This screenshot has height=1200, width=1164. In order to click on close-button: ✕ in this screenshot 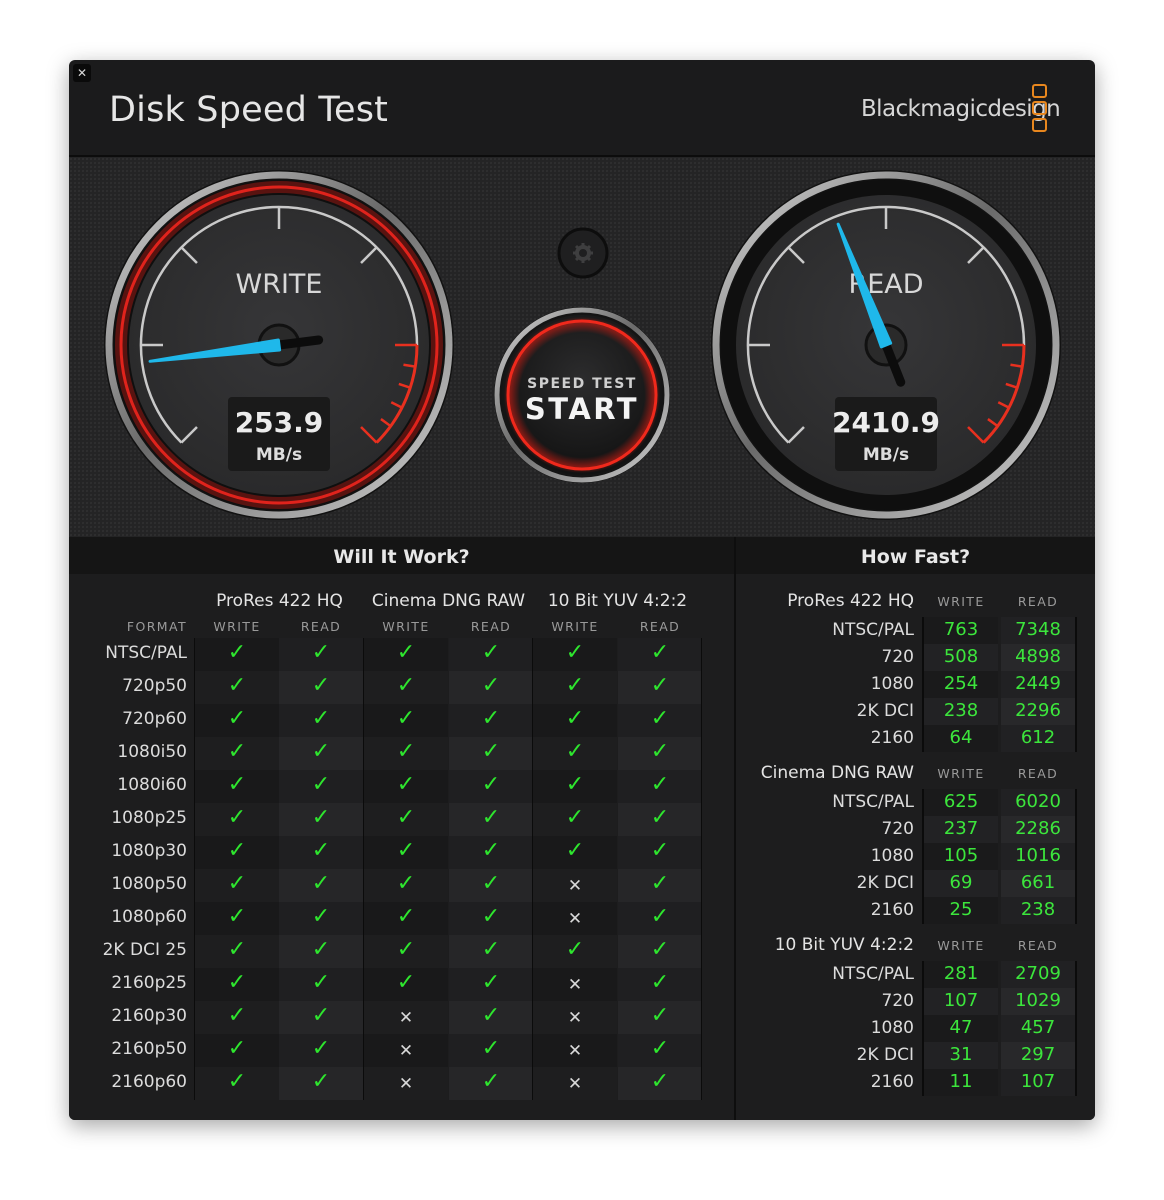, I will do `click(82, 73)`.